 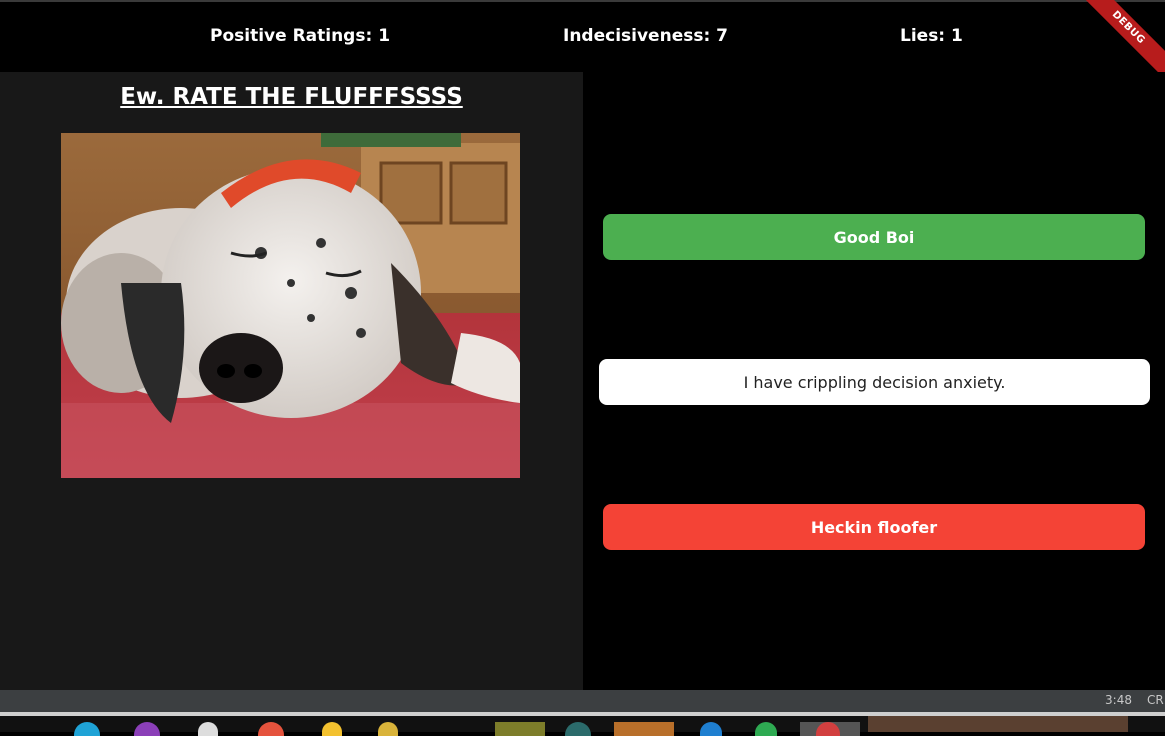 I want to click on status-bar: 3:48 CR, so click(x=582, y=701).